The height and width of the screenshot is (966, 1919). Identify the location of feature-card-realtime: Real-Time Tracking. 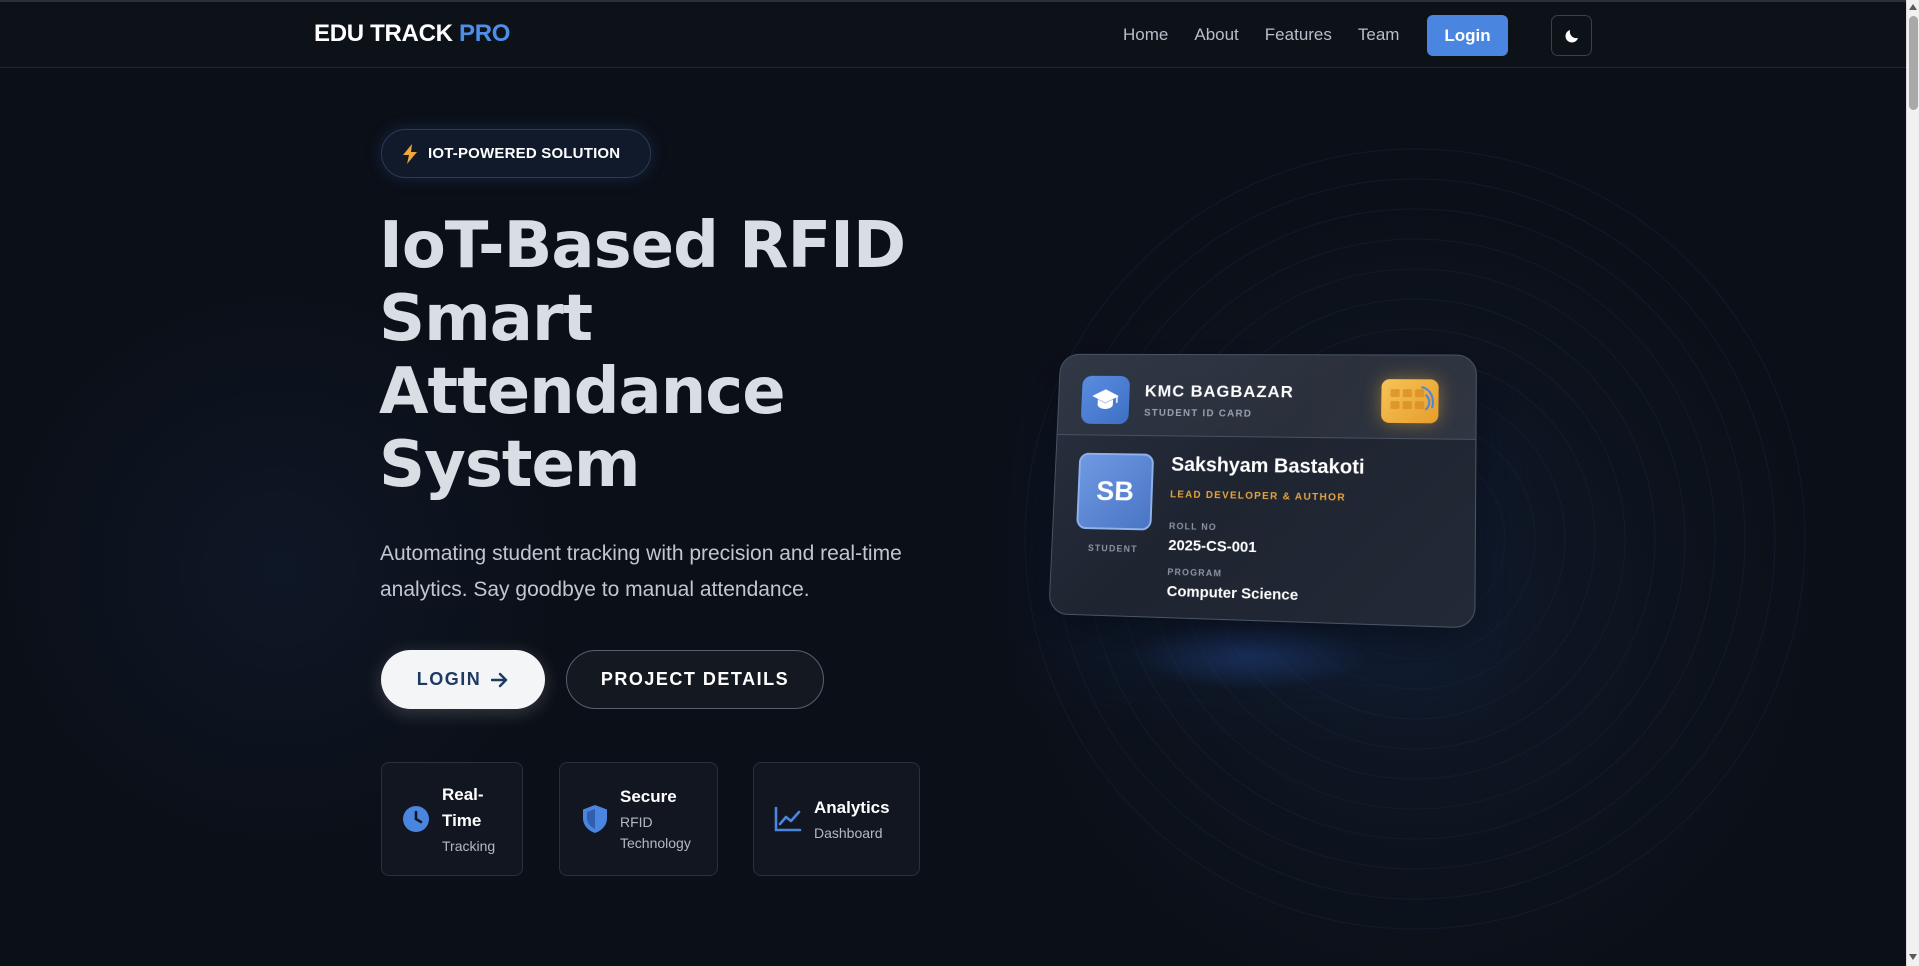
(452, 819).